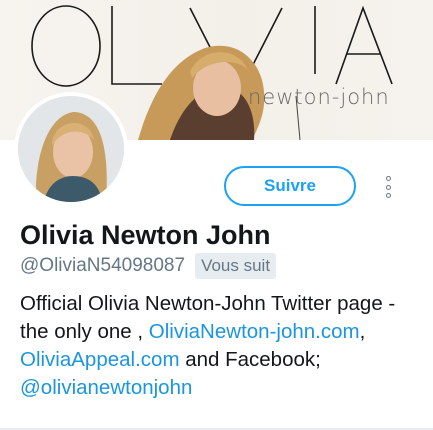 This screenshot has height=430, width=433. I want to click on more-options-button, so click(388, 187).